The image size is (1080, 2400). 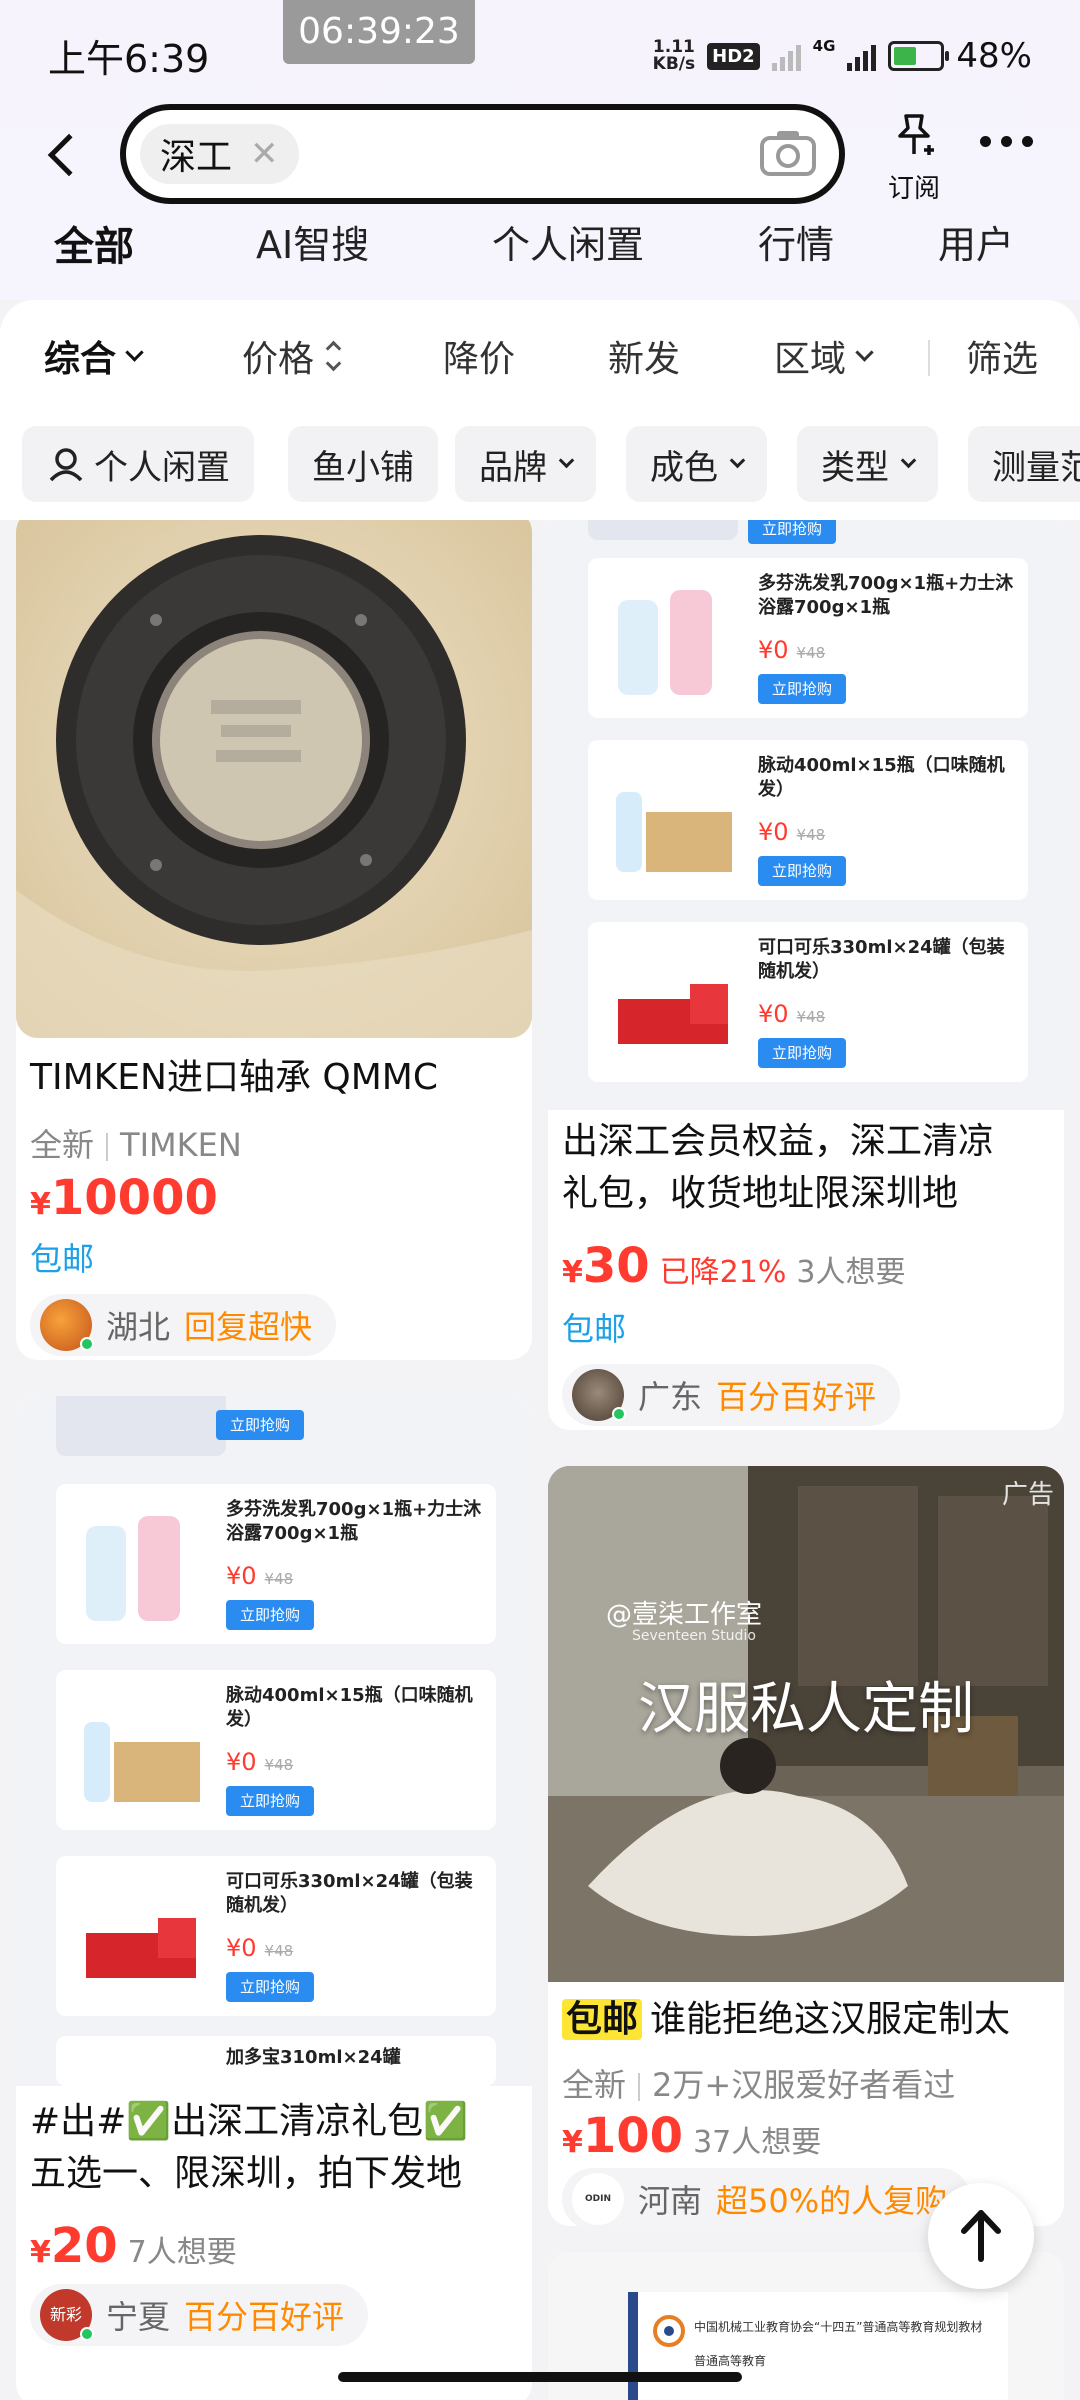 What do you see at coordinates (694, 1636) in the screenshot?
I see `studio-name-en: Seventeen Studio` at bounding box center [694, 1636].